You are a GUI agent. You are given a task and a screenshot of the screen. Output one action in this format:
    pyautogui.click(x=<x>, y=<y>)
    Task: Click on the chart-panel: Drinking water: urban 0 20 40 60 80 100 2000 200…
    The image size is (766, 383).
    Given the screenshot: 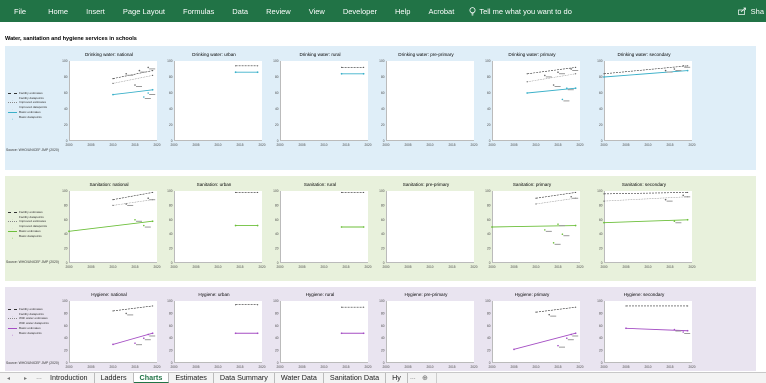 What is the action you would take?
    pyautogui.click(x=214, y=100)
    